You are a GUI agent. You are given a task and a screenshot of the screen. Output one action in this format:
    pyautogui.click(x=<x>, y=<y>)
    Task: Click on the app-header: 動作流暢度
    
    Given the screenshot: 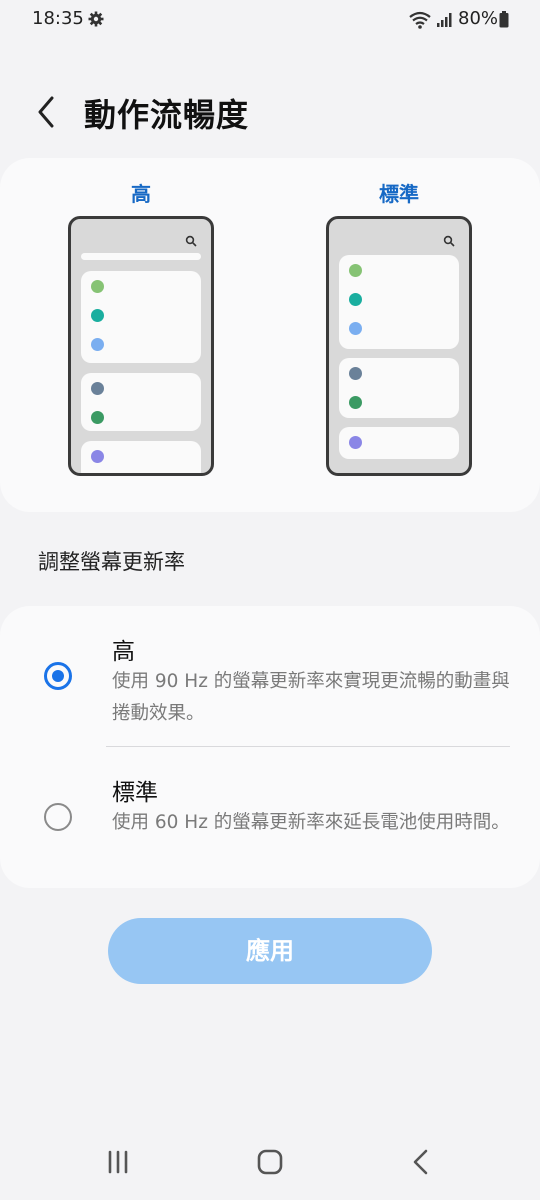 What is the action you would take?
    pyautogui.click(x=270, y=112)
    